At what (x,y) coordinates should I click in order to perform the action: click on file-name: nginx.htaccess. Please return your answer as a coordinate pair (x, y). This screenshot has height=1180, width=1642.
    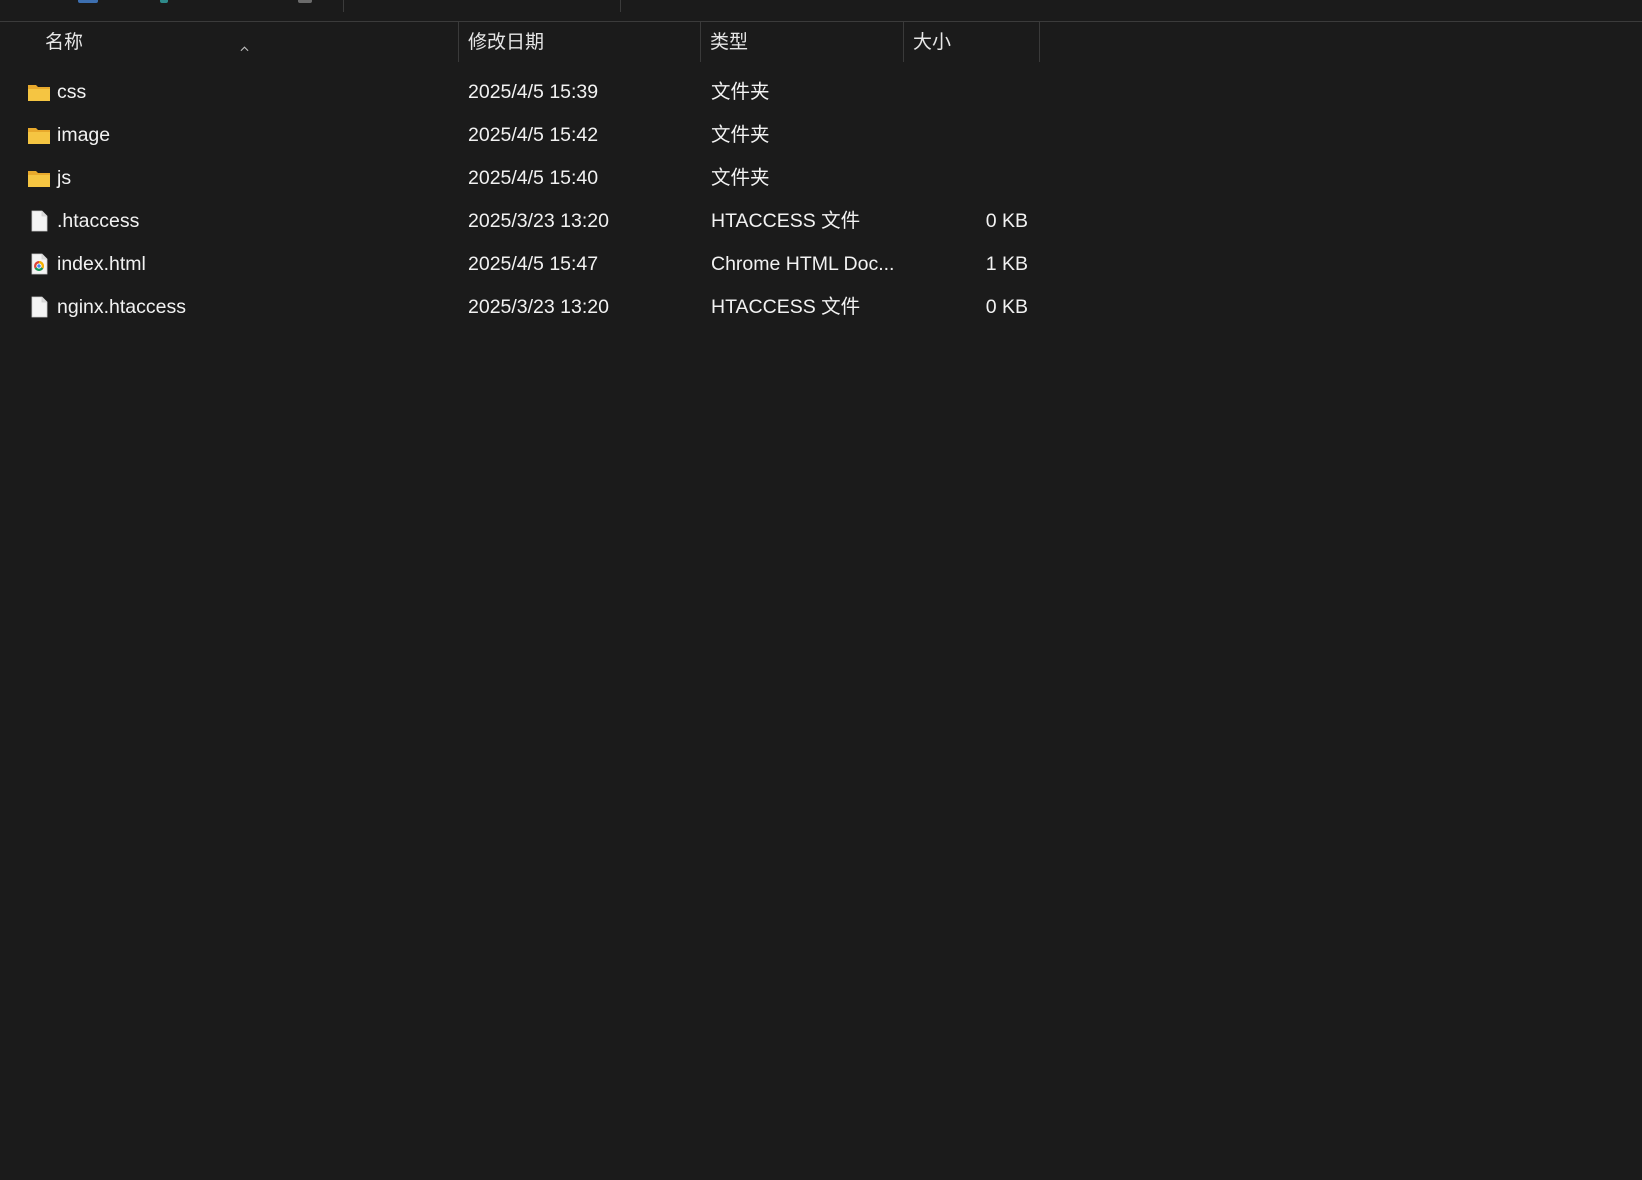
    Looking at the image, I should click on (121, 307).